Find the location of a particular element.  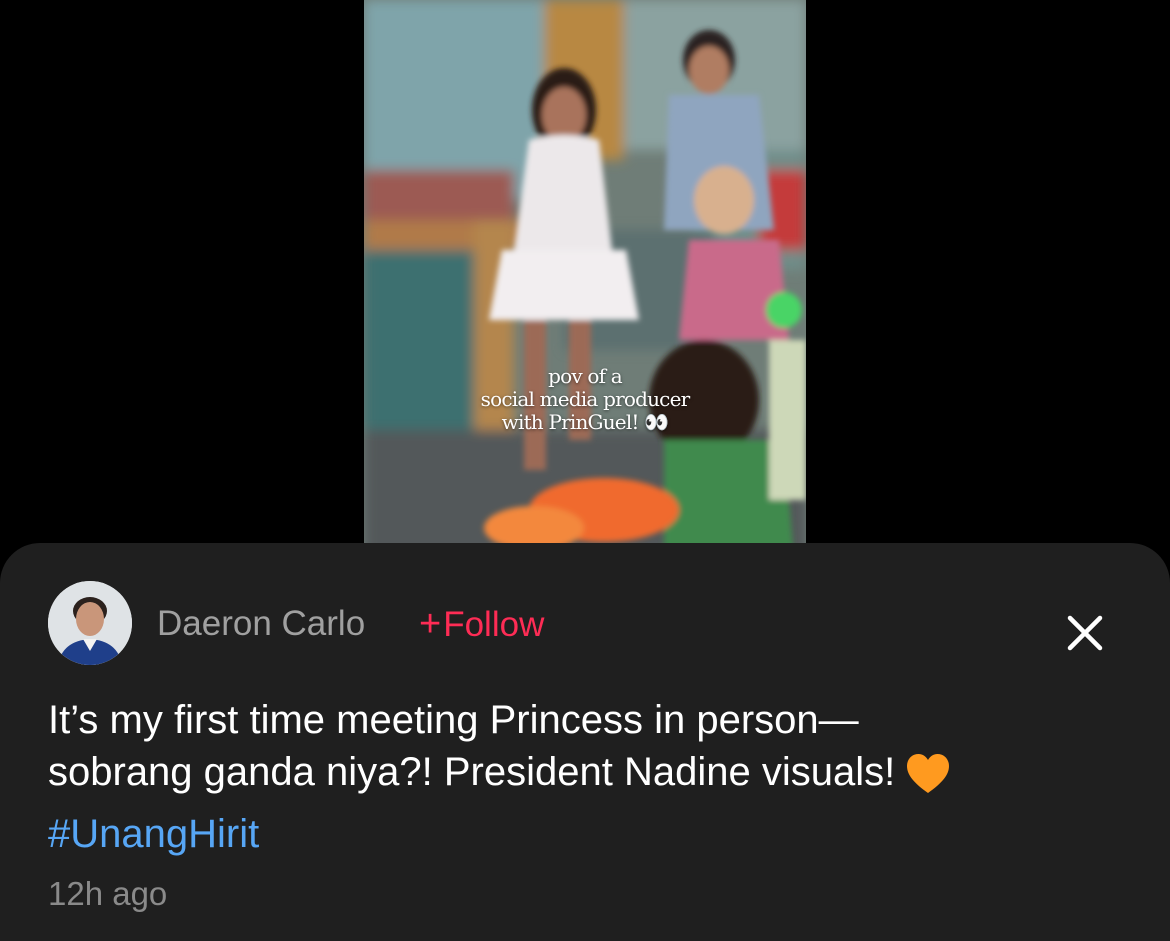

caption-text-line: #UnangHirit is located at coordinates (588, 834).